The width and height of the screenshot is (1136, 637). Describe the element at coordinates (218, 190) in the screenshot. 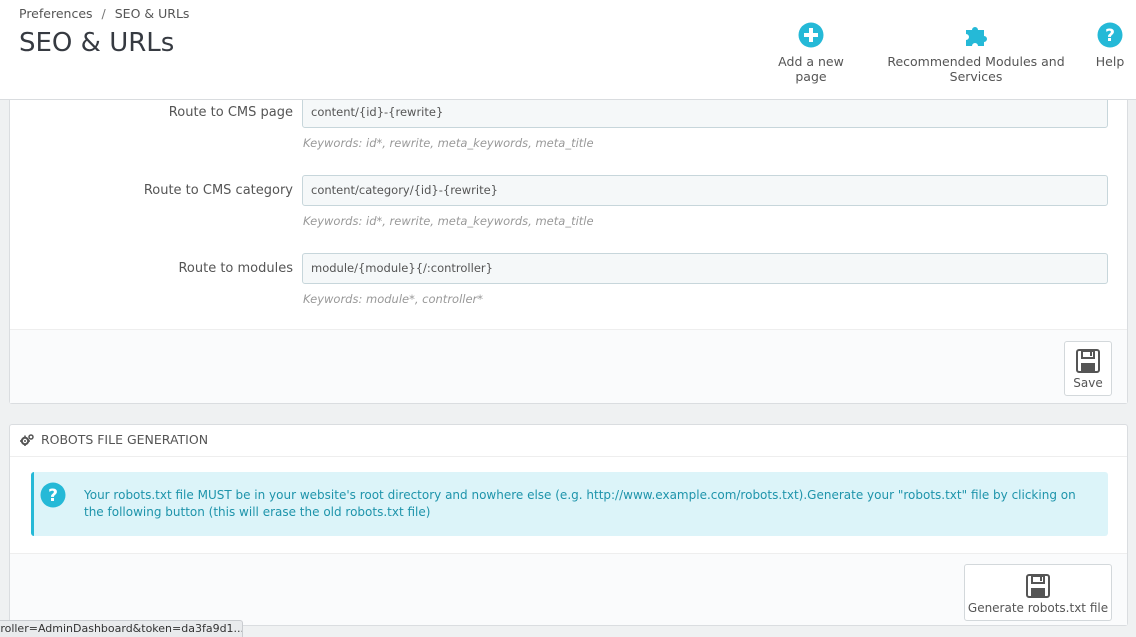

I see `route-cms-category-label: Route to CMS category` at that location.